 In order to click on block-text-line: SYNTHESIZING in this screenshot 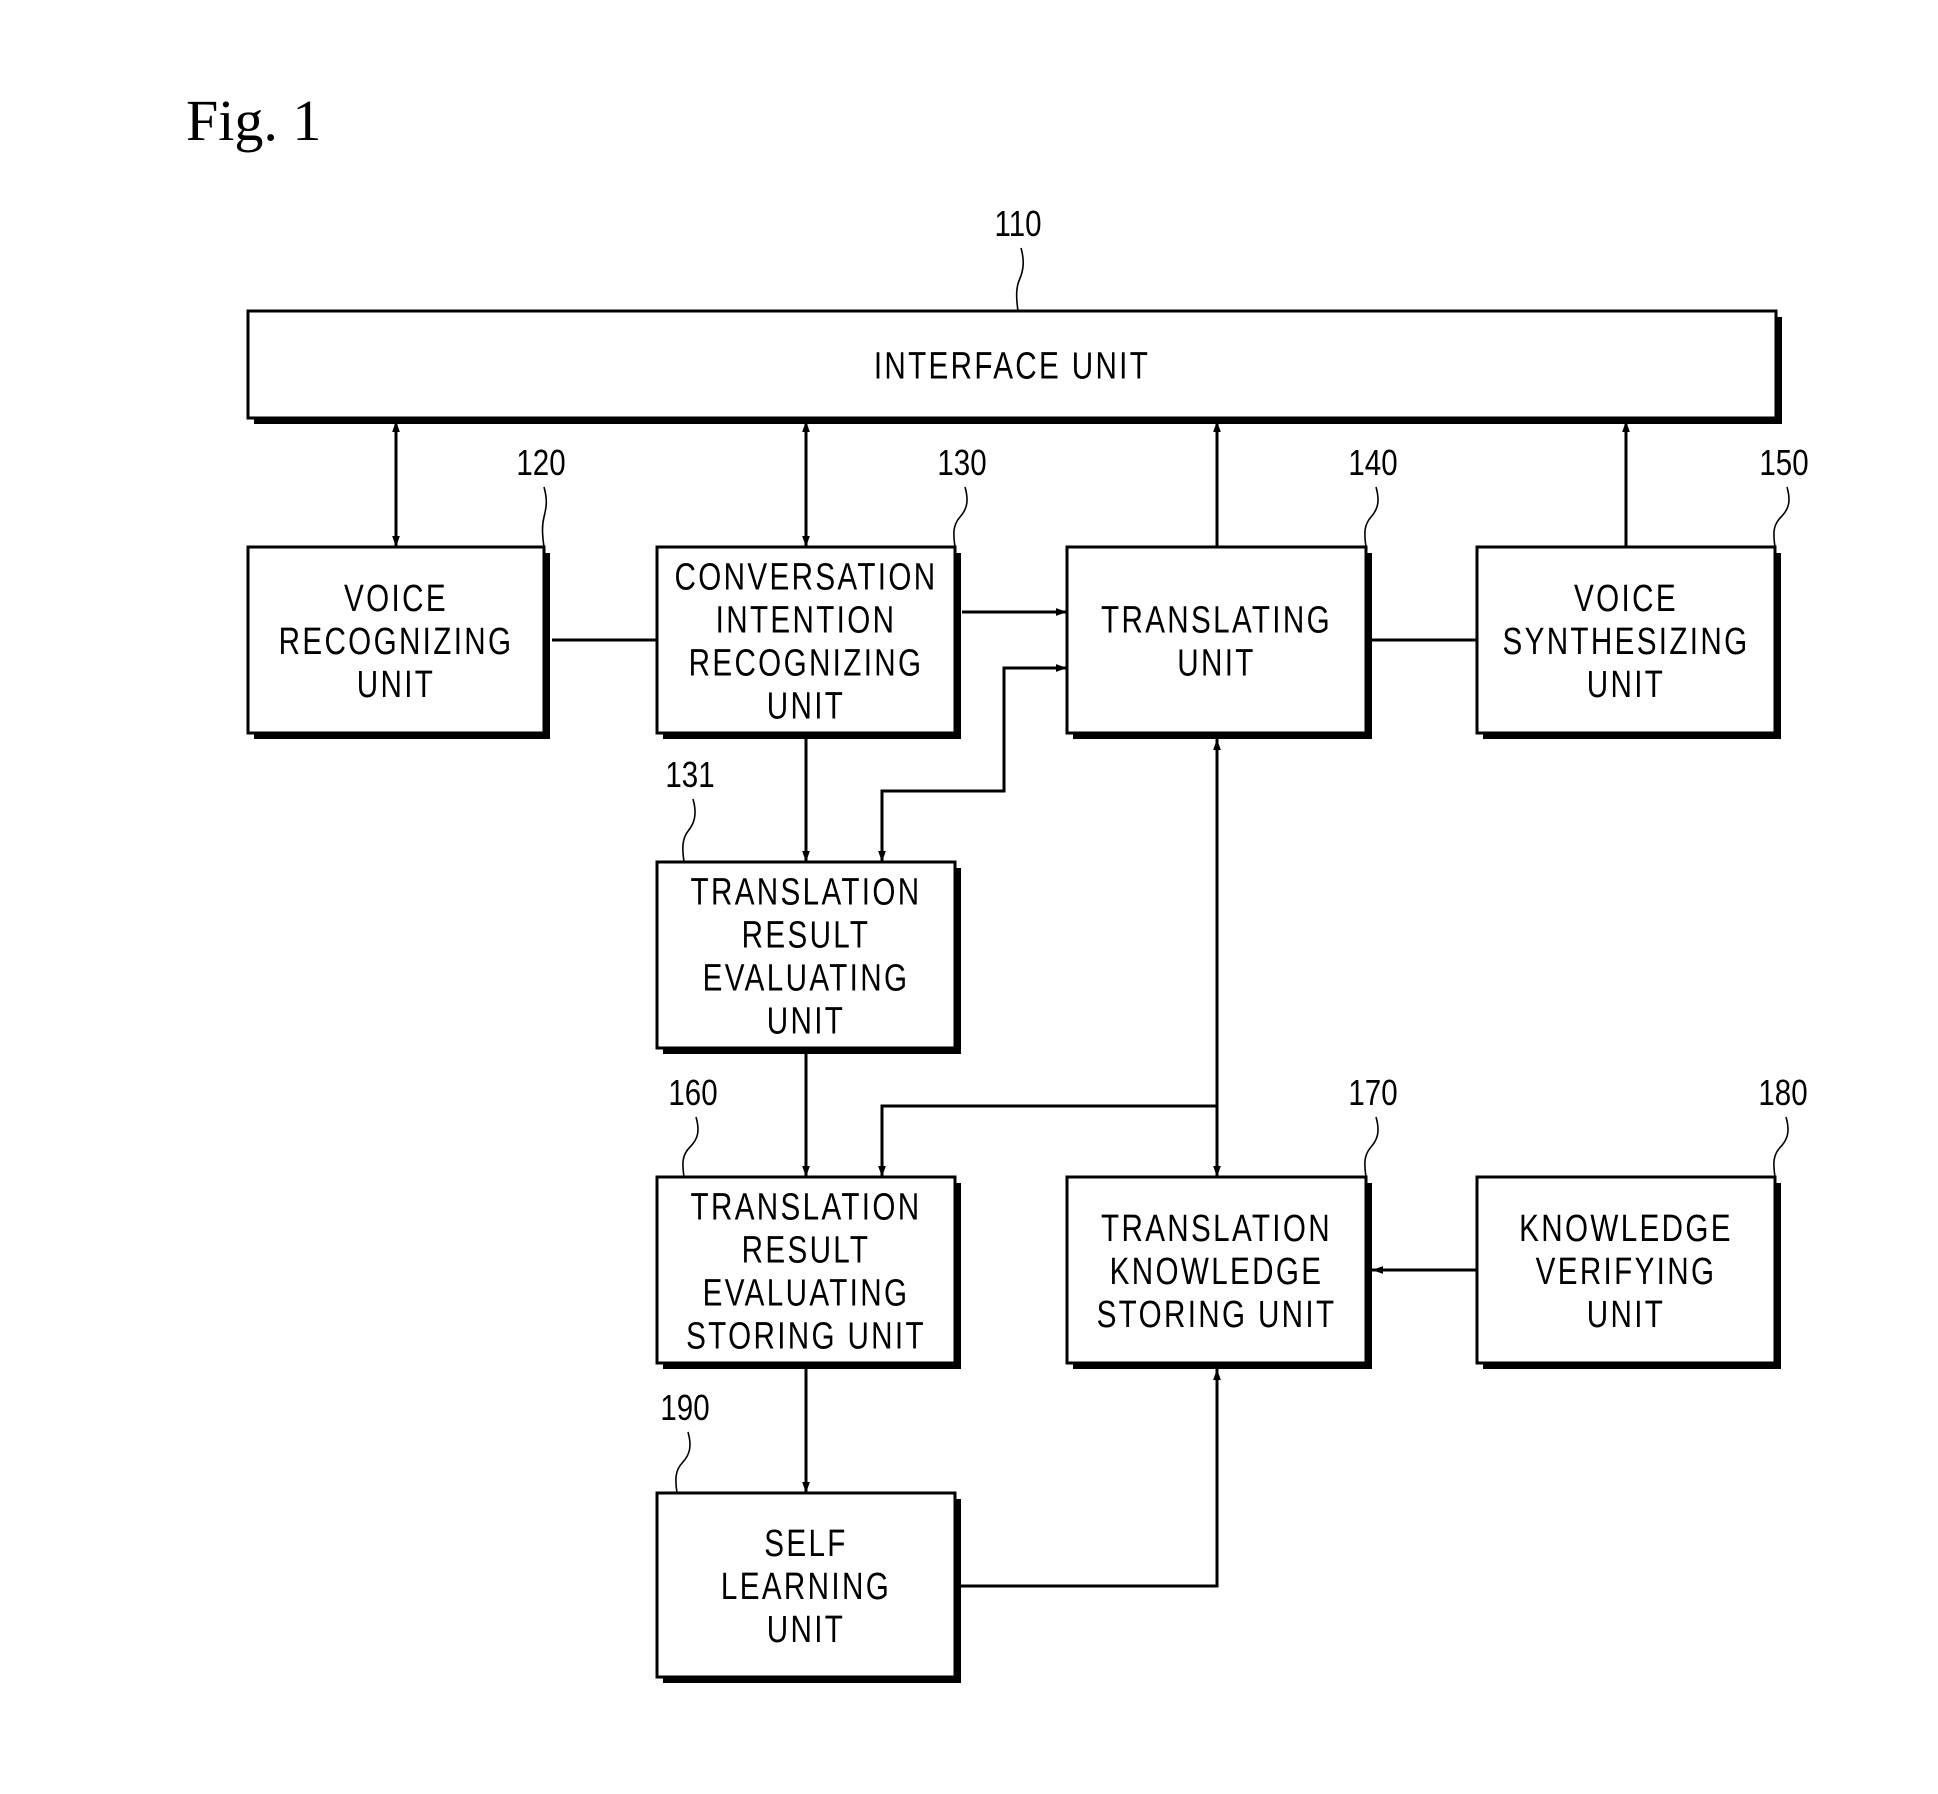, I will do `click(1625, 642)`.